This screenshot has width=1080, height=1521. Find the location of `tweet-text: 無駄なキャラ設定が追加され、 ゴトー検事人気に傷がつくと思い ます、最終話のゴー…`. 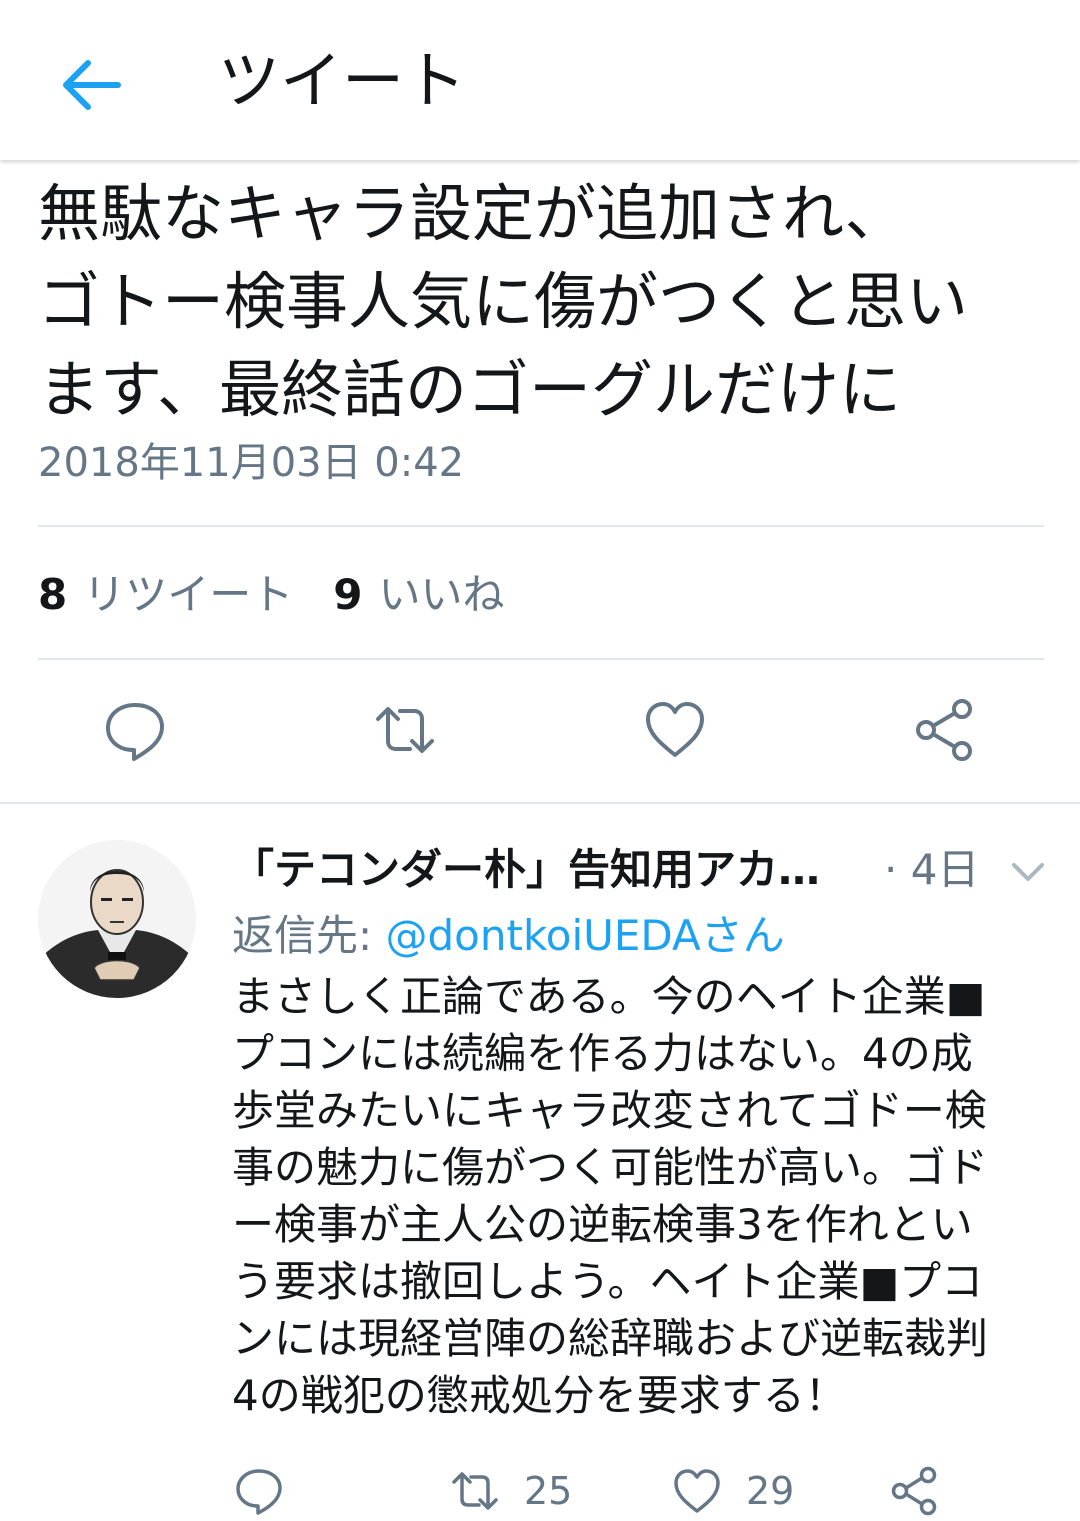

tweet-text: 無駄なキャラ設定が追加され、 ゴトー検事人気に傷がつくと思い ます、最終話のゴー… is located at coordinates (503, 301).